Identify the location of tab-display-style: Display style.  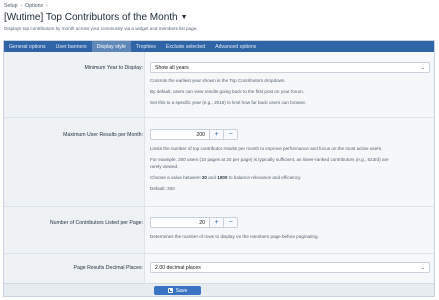
(111, 46).